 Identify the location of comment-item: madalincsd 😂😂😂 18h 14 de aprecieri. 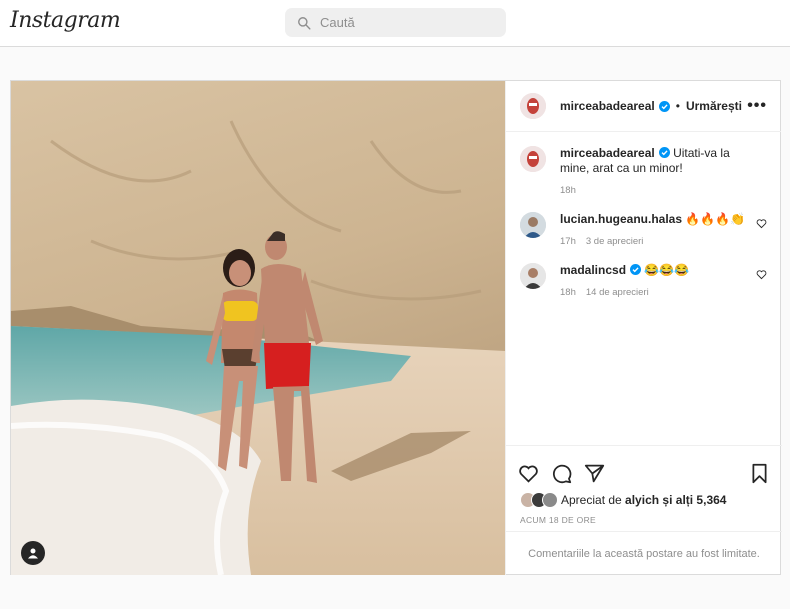
(643, 280).